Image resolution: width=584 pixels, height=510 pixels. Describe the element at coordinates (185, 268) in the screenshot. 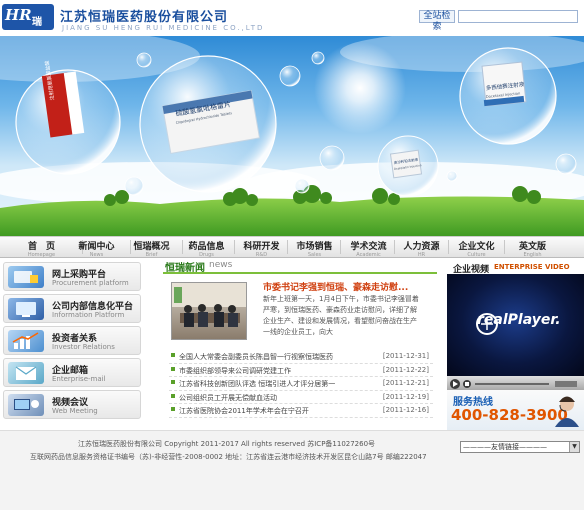

I see `news-title: 恒瑞新闻` at that location.